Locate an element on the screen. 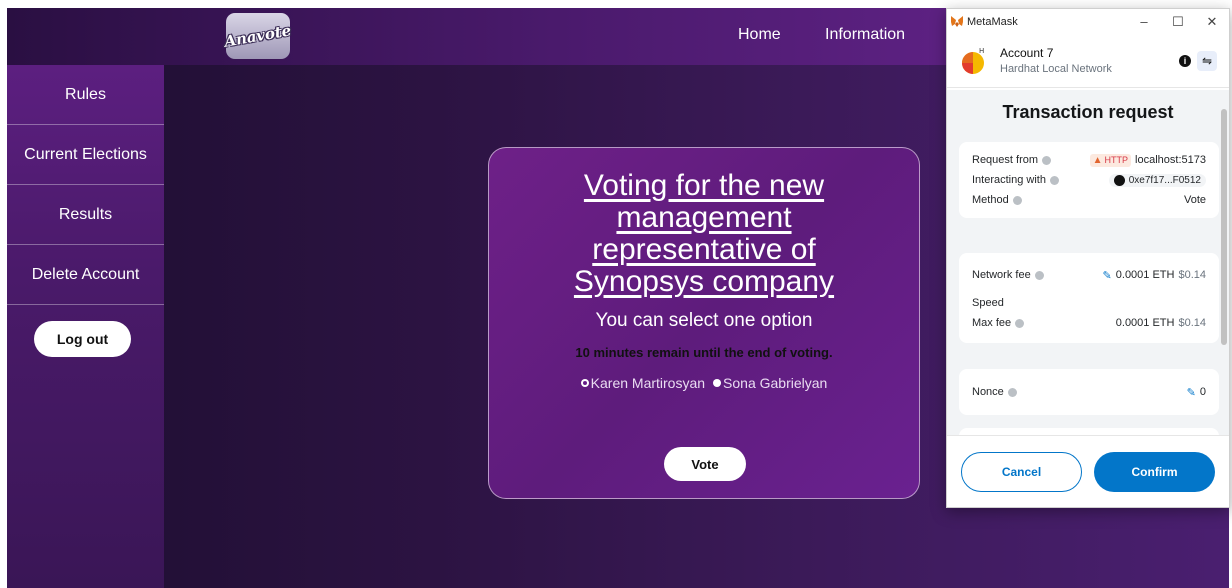 Image resolution: width=1232 pixels, height=588 pixels. logout-button: Log out is located at coordinates (82, 339).